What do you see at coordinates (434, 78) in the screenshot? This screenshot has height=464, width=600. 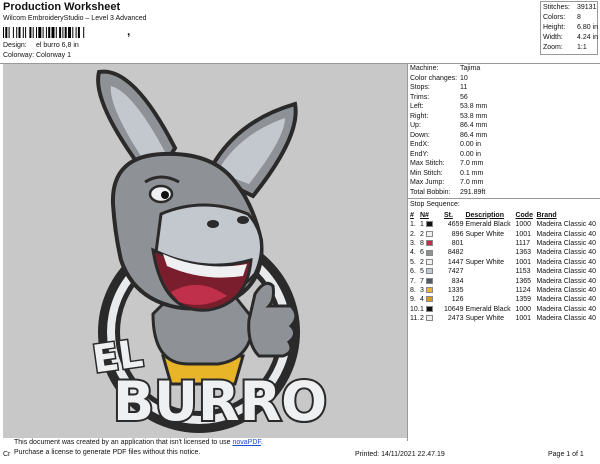 I see `machine-label: Color changes:` at bounding box center [434, 78].